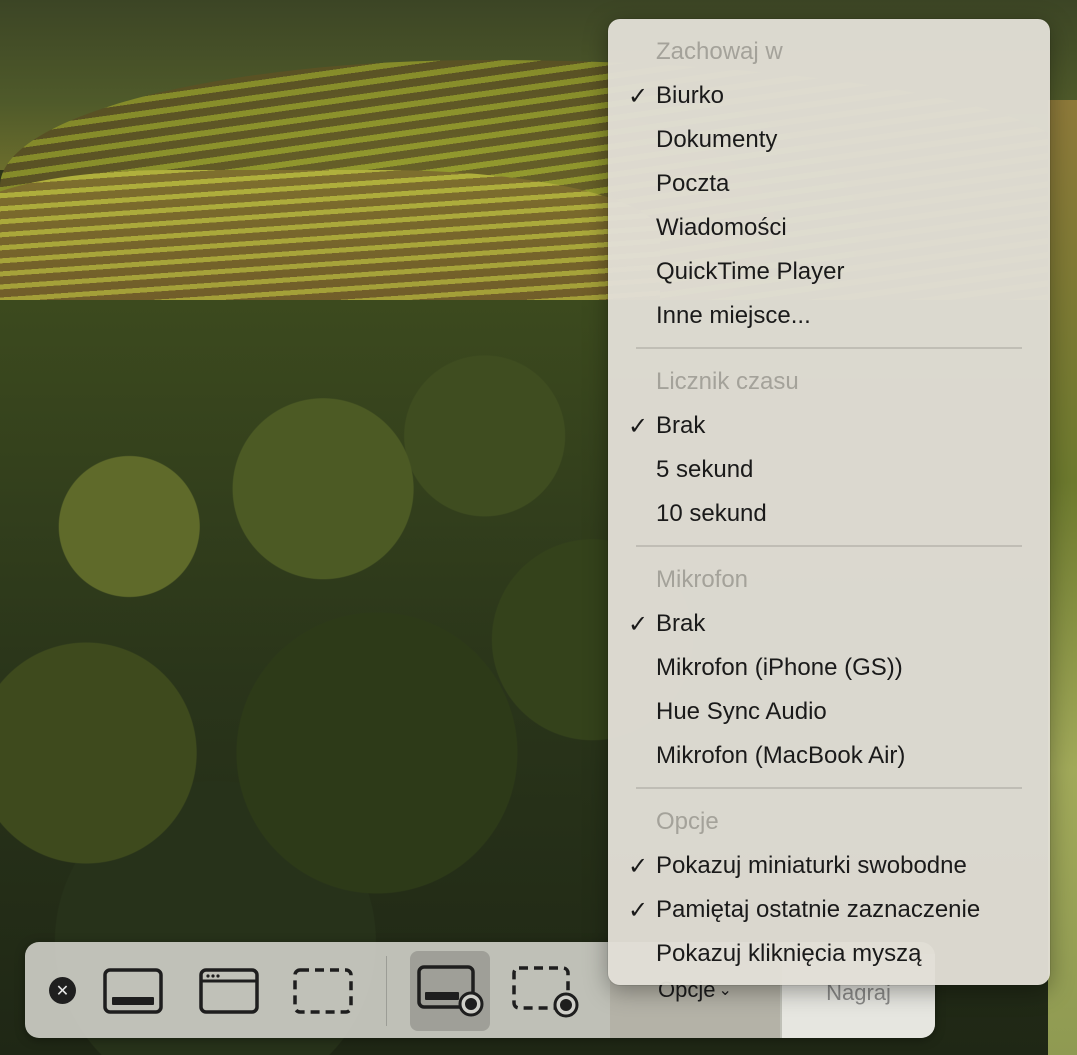  What do you see at coordinates (386, 991) in the screenshot?
I see `toolbar-divider` at bounding box center [386, 991].